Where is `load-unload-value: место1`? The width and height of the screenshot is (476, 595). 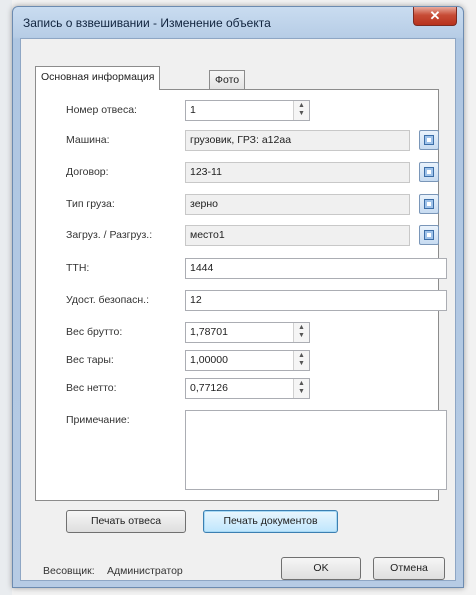
load-unload-value: место1 is located at coordinates (207, 235).